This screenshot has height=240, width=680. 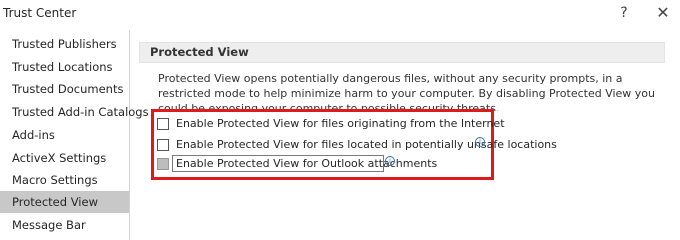 I want to click on sidebar-item-protected-view: Protected View, so click(x=64, y=202).